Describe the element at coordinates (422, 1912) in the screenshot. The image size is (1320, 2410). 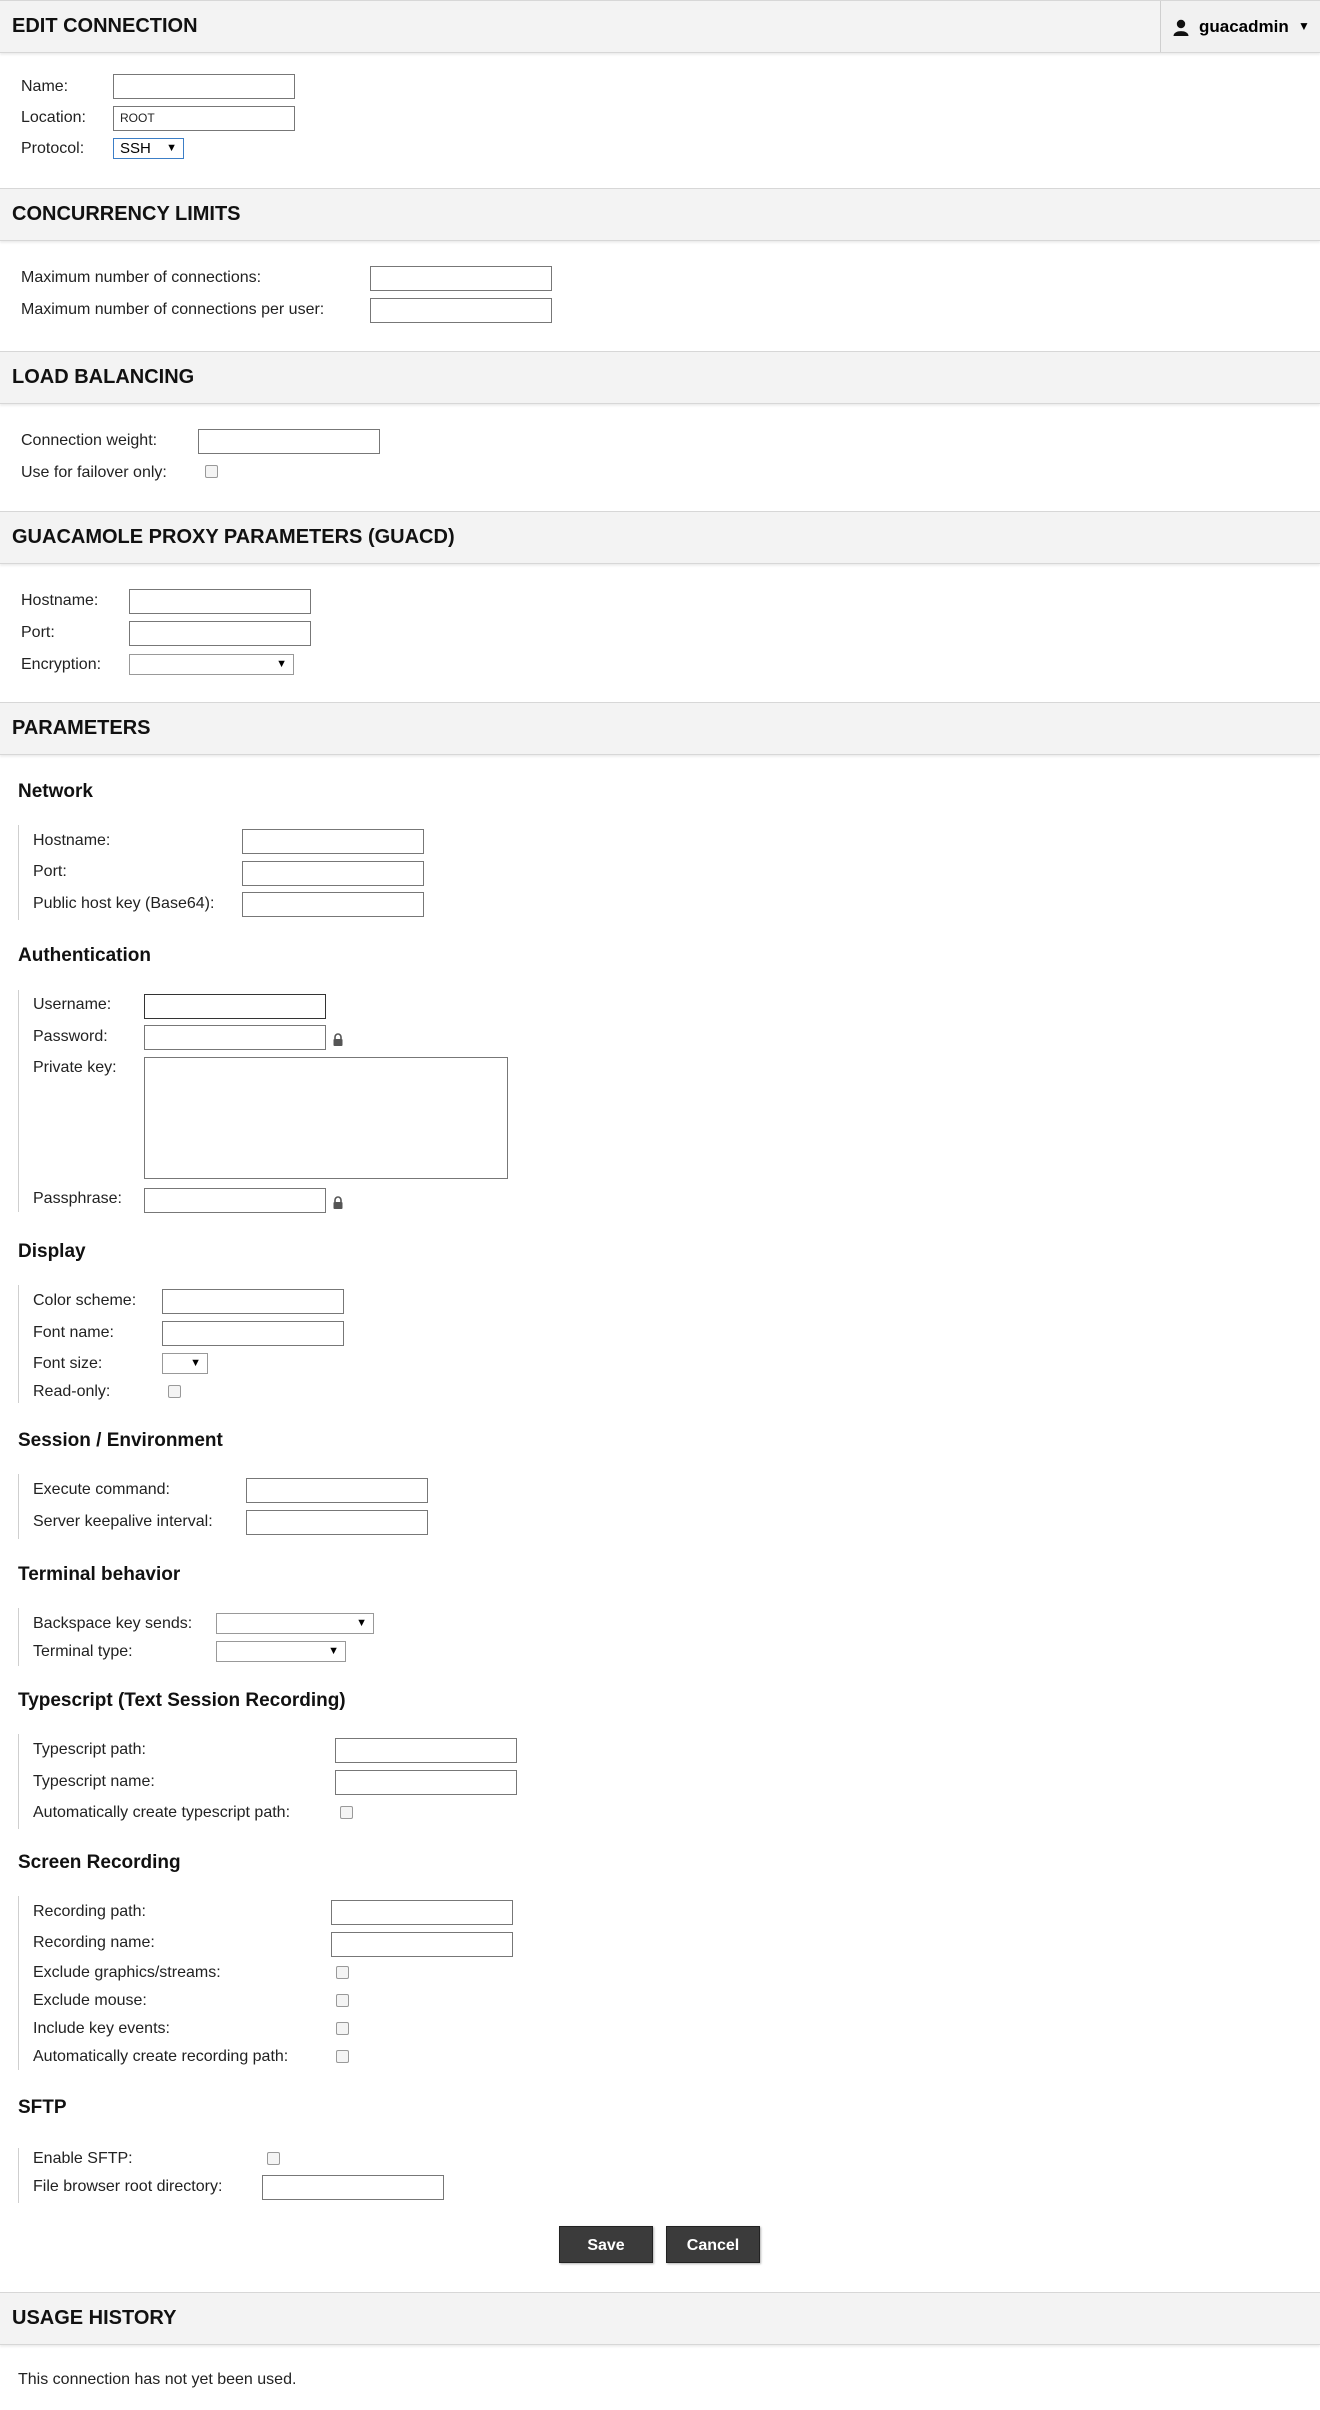
I see `recording-path-input` at that location.